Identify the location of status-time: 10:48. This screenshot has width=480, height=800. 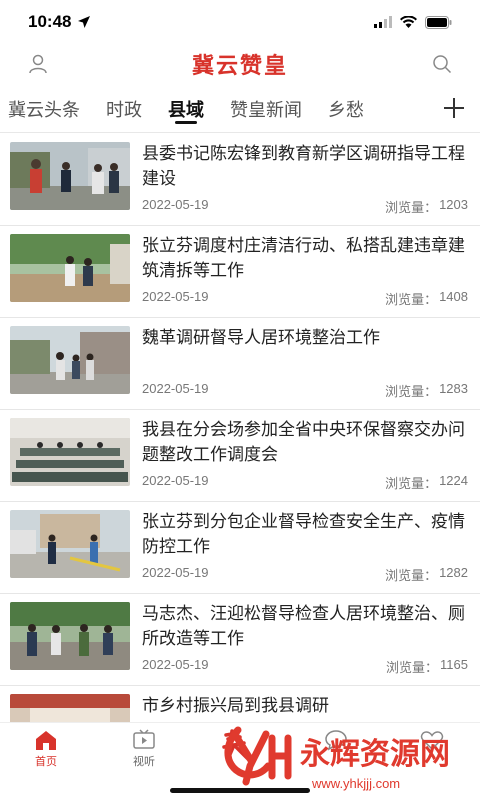
(59, 22).